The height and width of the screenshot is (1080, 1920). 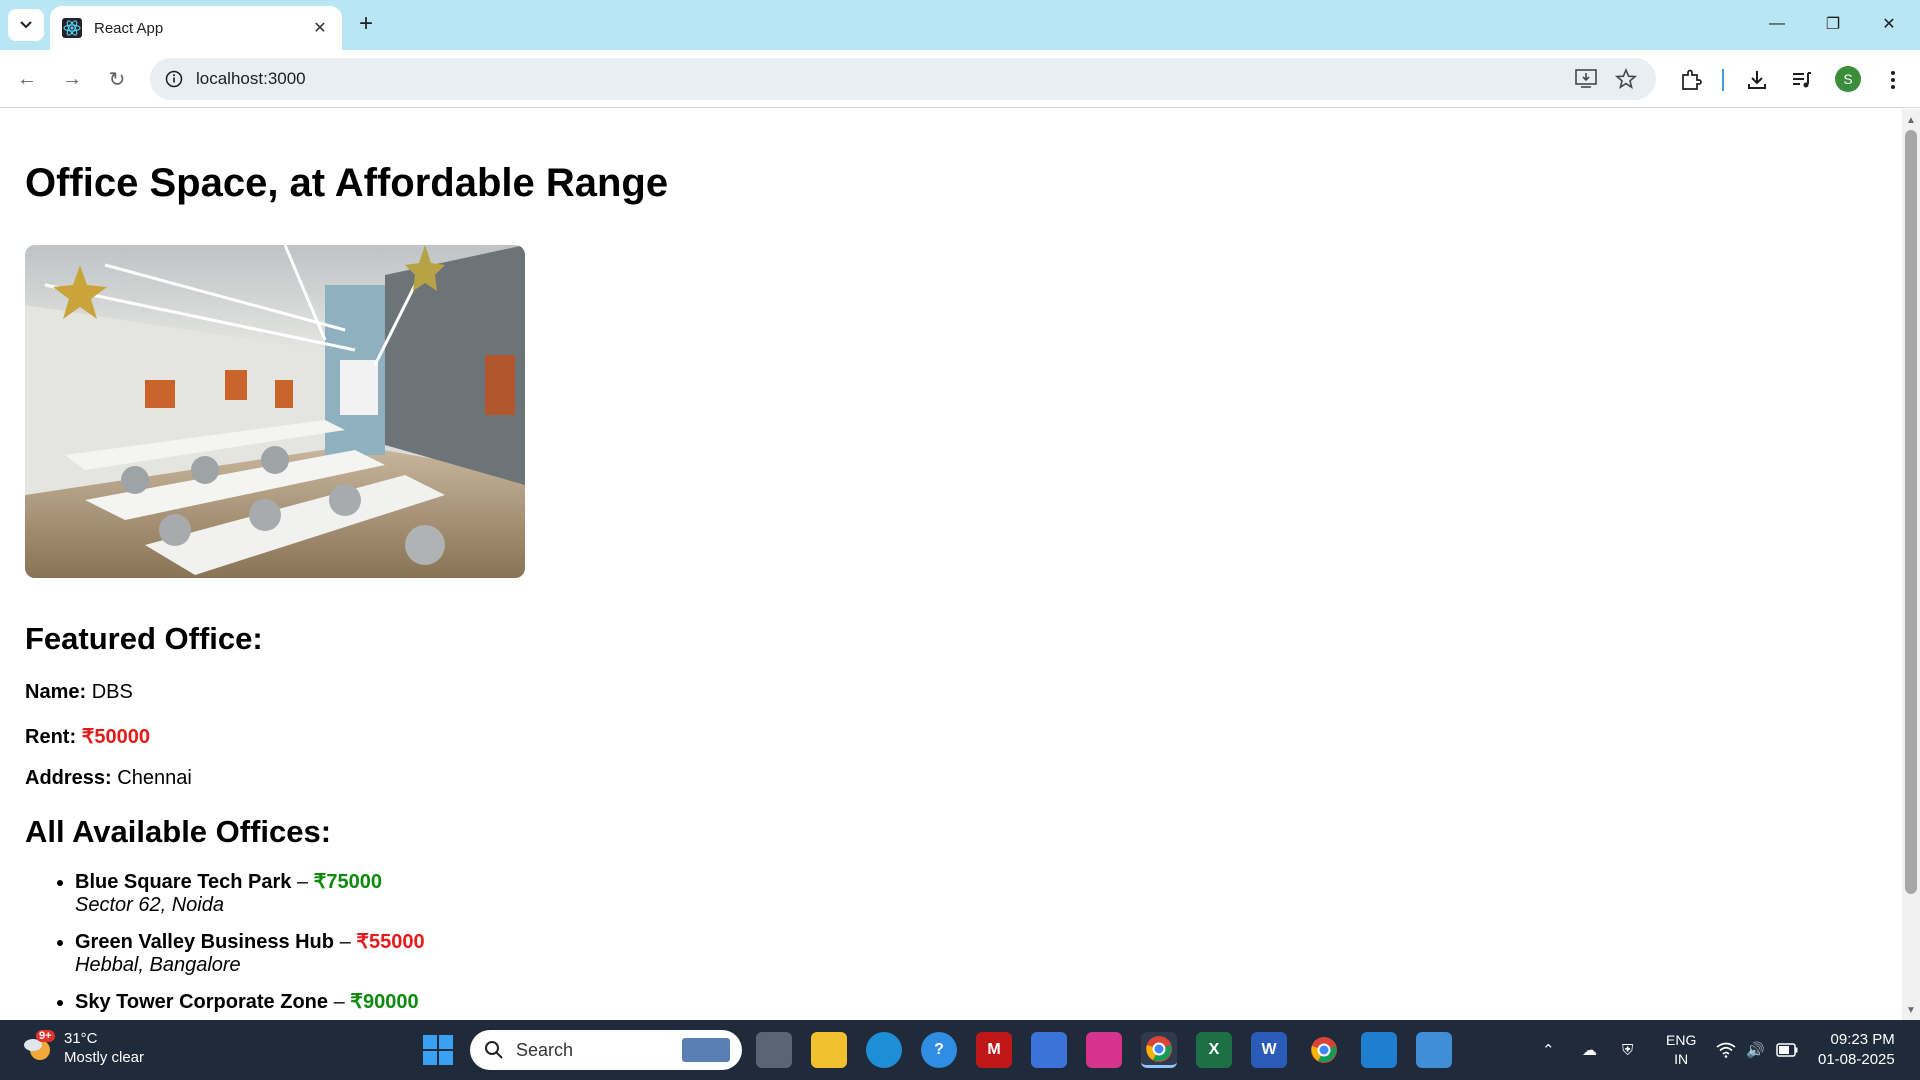 What do you see at coordinates (1049, 1050) in the screenshot?
I see `microsoft-store-icon` at bounding box center [1049, 1050].